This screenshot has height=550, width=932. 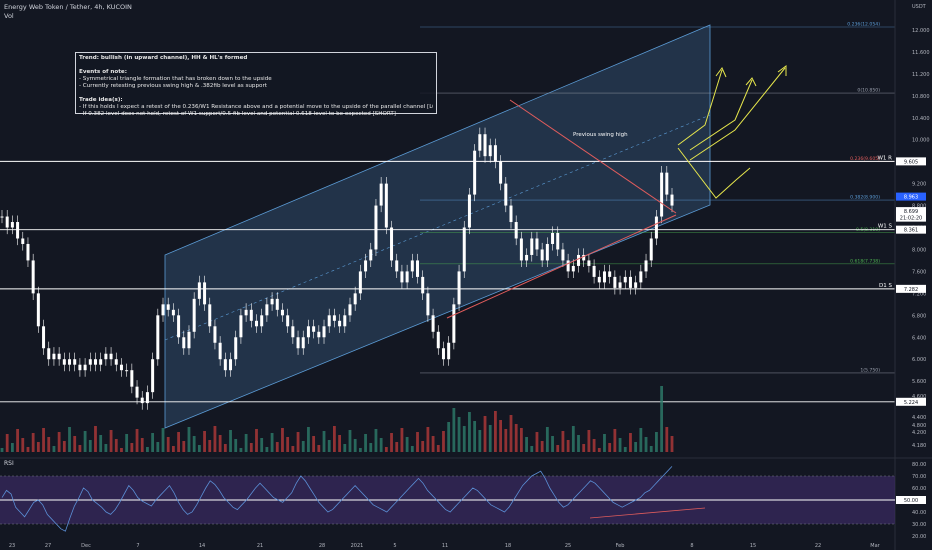 I want to click on y-tick-label: 10.400, so click(x=921, y=119).